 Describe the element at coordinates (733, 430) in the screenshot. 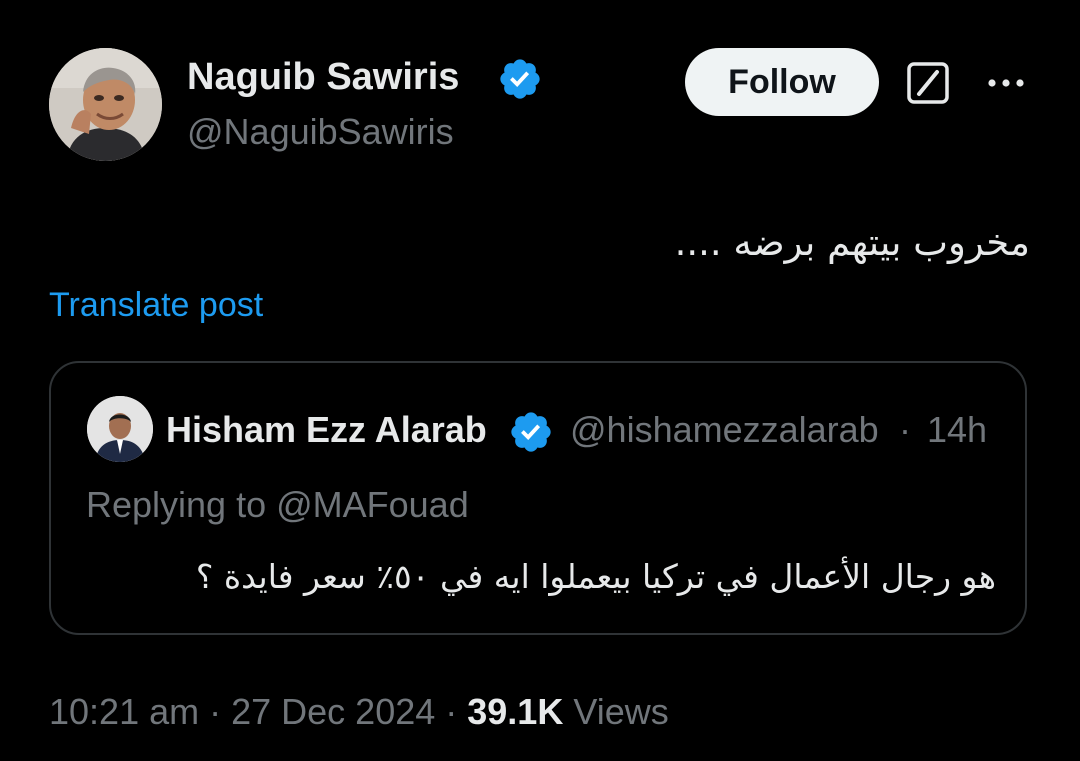

I see `quoted-author-handle: @hishamezzalarab` at that location.